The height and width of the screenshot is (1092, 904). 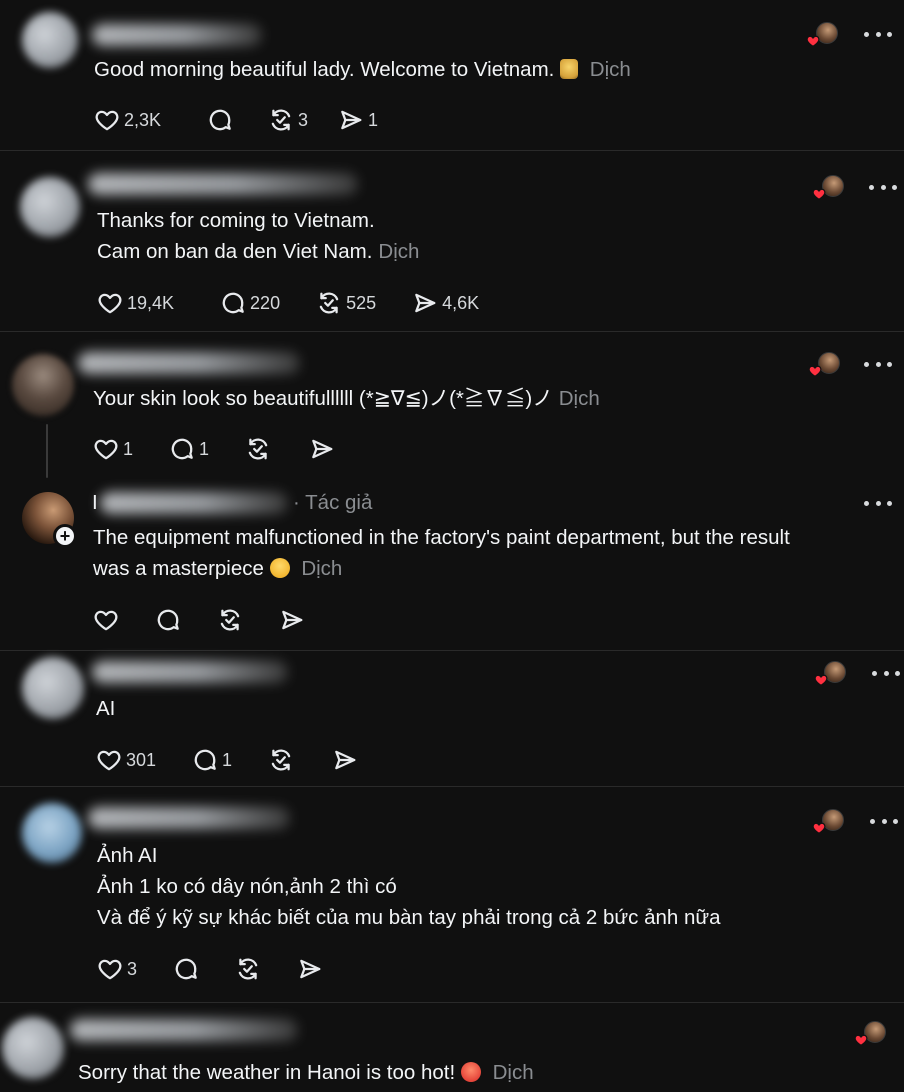 What do you see at coordinates (199, 620) in the screenshot?
I see `action-bar` at bounding box center [199, 620].